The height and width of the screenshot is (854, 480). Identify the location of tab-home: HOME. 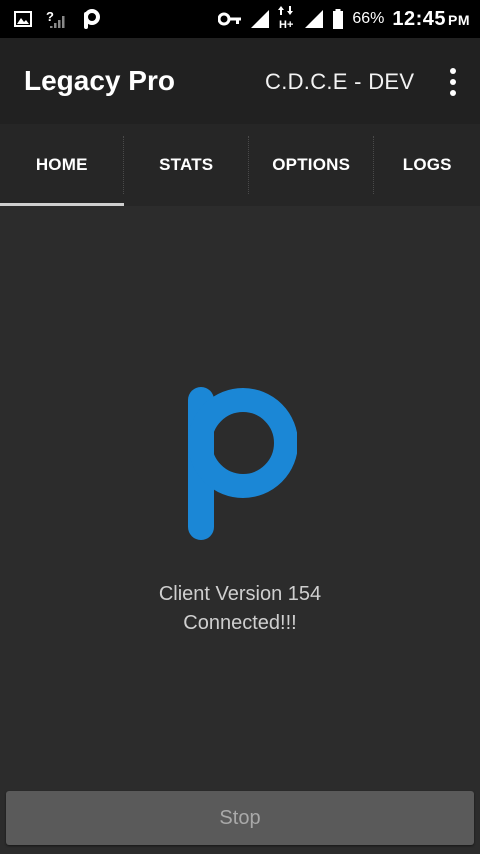
(62, 165).